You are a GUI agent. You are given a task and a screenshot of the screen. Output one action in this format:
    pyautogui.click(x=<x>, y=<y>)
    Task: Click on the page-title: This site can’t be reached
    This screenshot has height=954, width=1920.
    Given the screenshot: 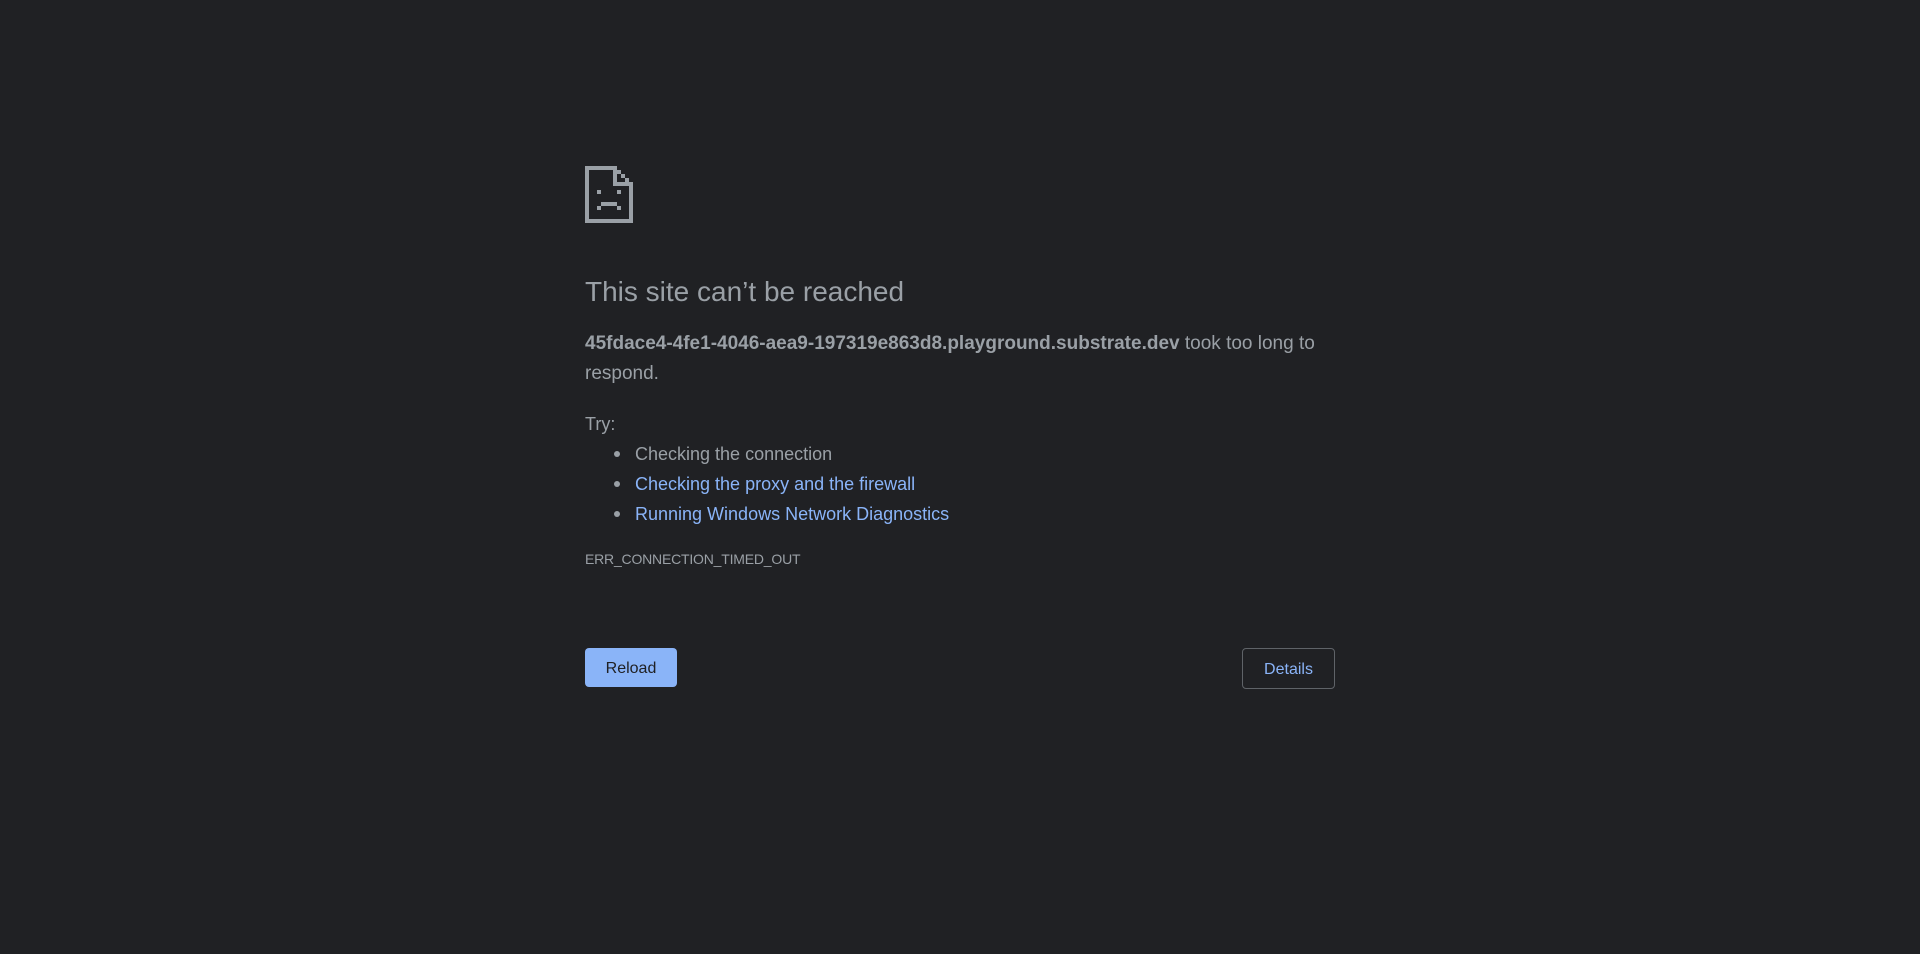 What is the action you would take?
    pyautogui.click(x=745, y=291)
    